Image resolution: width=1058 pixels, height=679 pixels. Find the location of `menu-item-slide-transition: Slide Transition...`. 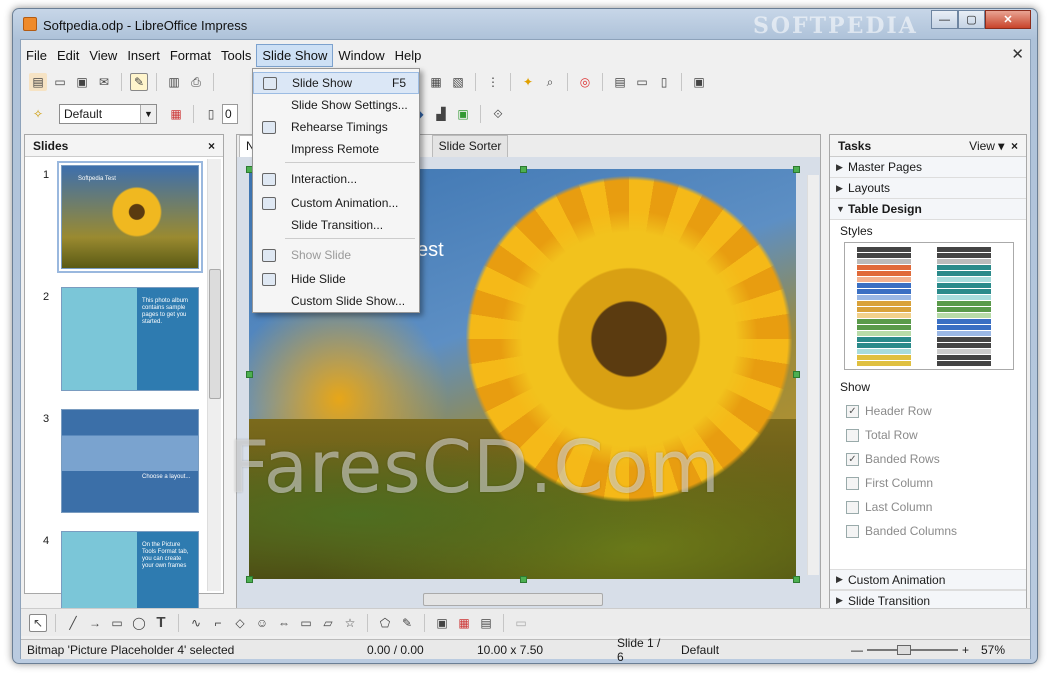

menu-item-slide-transition: Slide Transition... is located at coordinates (336, 225).